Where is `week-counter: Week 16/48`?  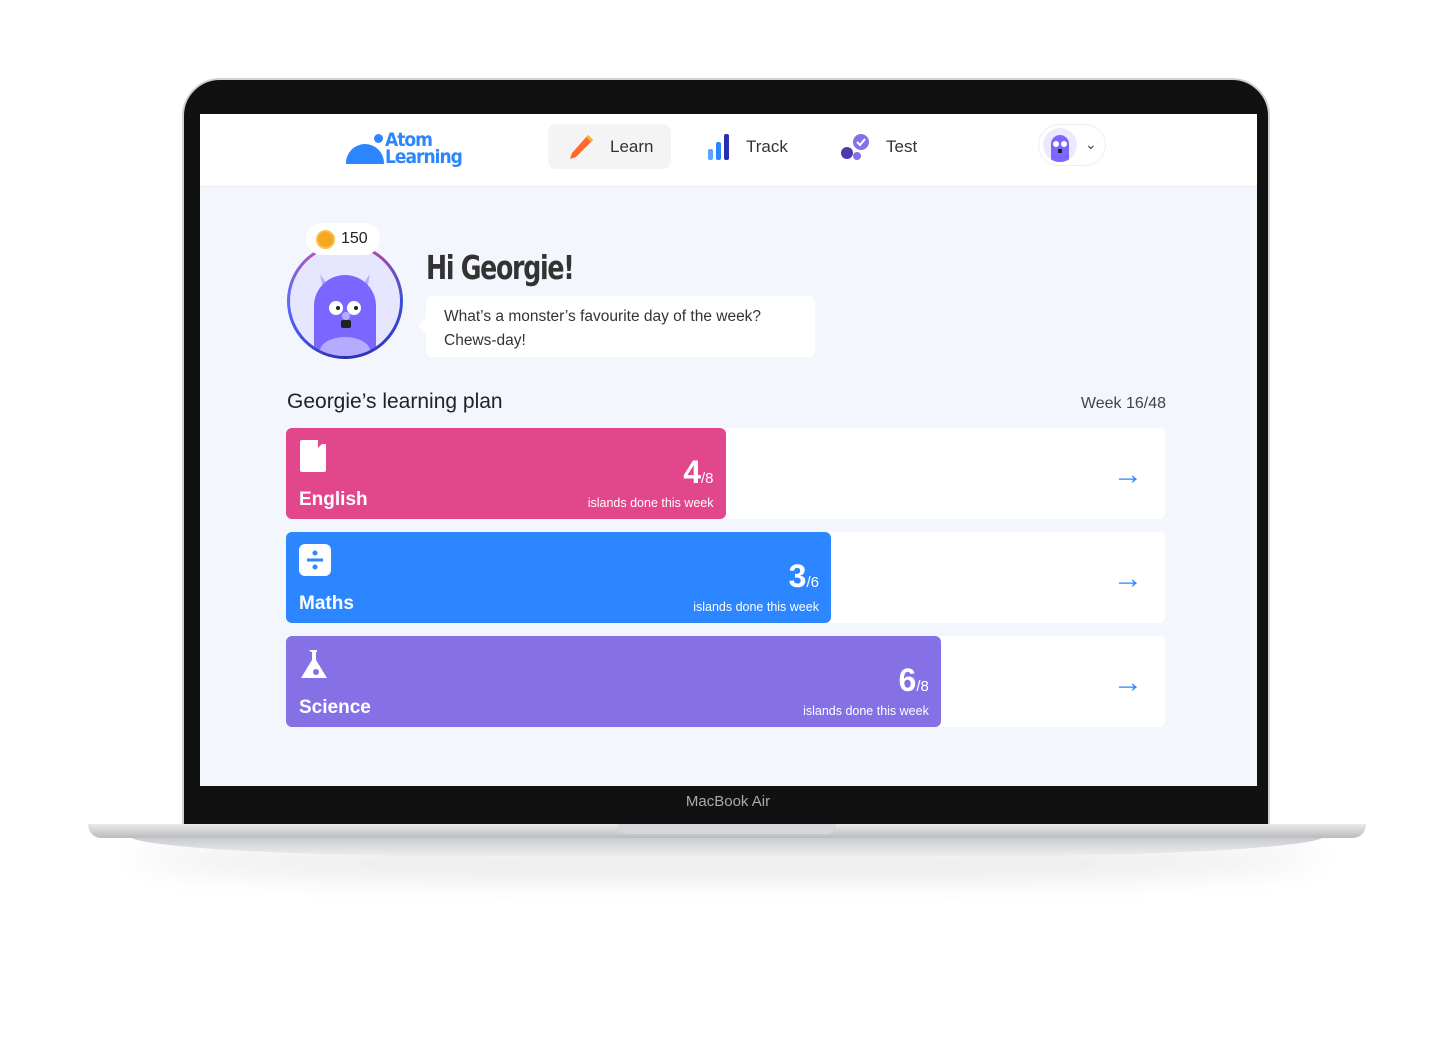
week-counter: Week 16/48 is located at coordinates (1123, 403).